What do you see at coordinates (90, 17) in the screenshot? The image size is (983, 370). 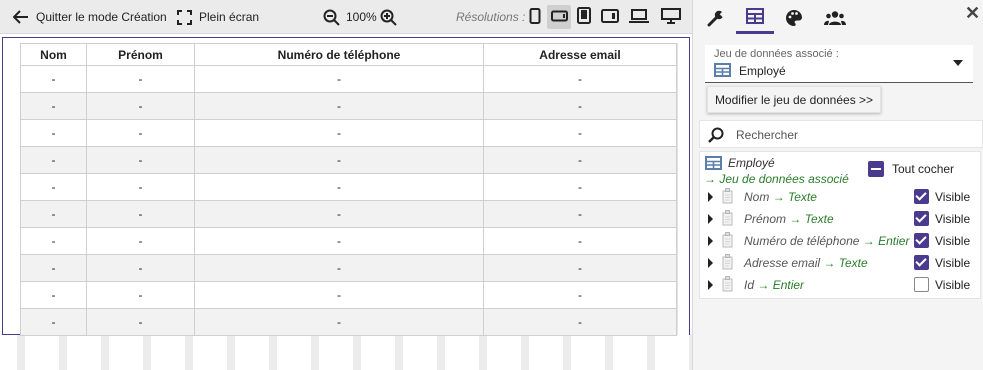 I see `quit-design-mode-button: Quitter le mode Création` at bounding box center [90, 17].